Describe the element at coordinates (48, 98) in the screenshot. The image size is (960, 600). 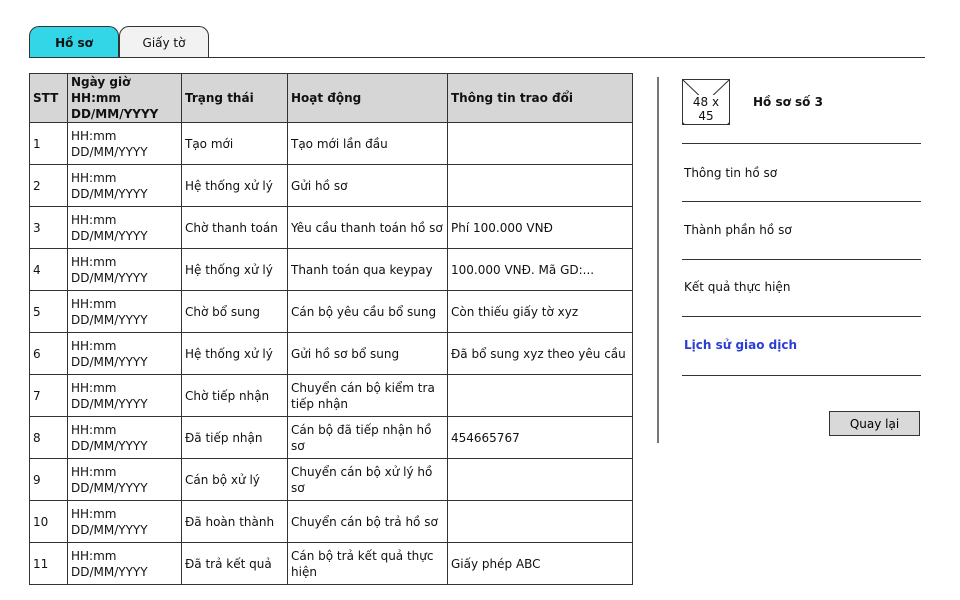
I see `header-stt: STT` at that location.